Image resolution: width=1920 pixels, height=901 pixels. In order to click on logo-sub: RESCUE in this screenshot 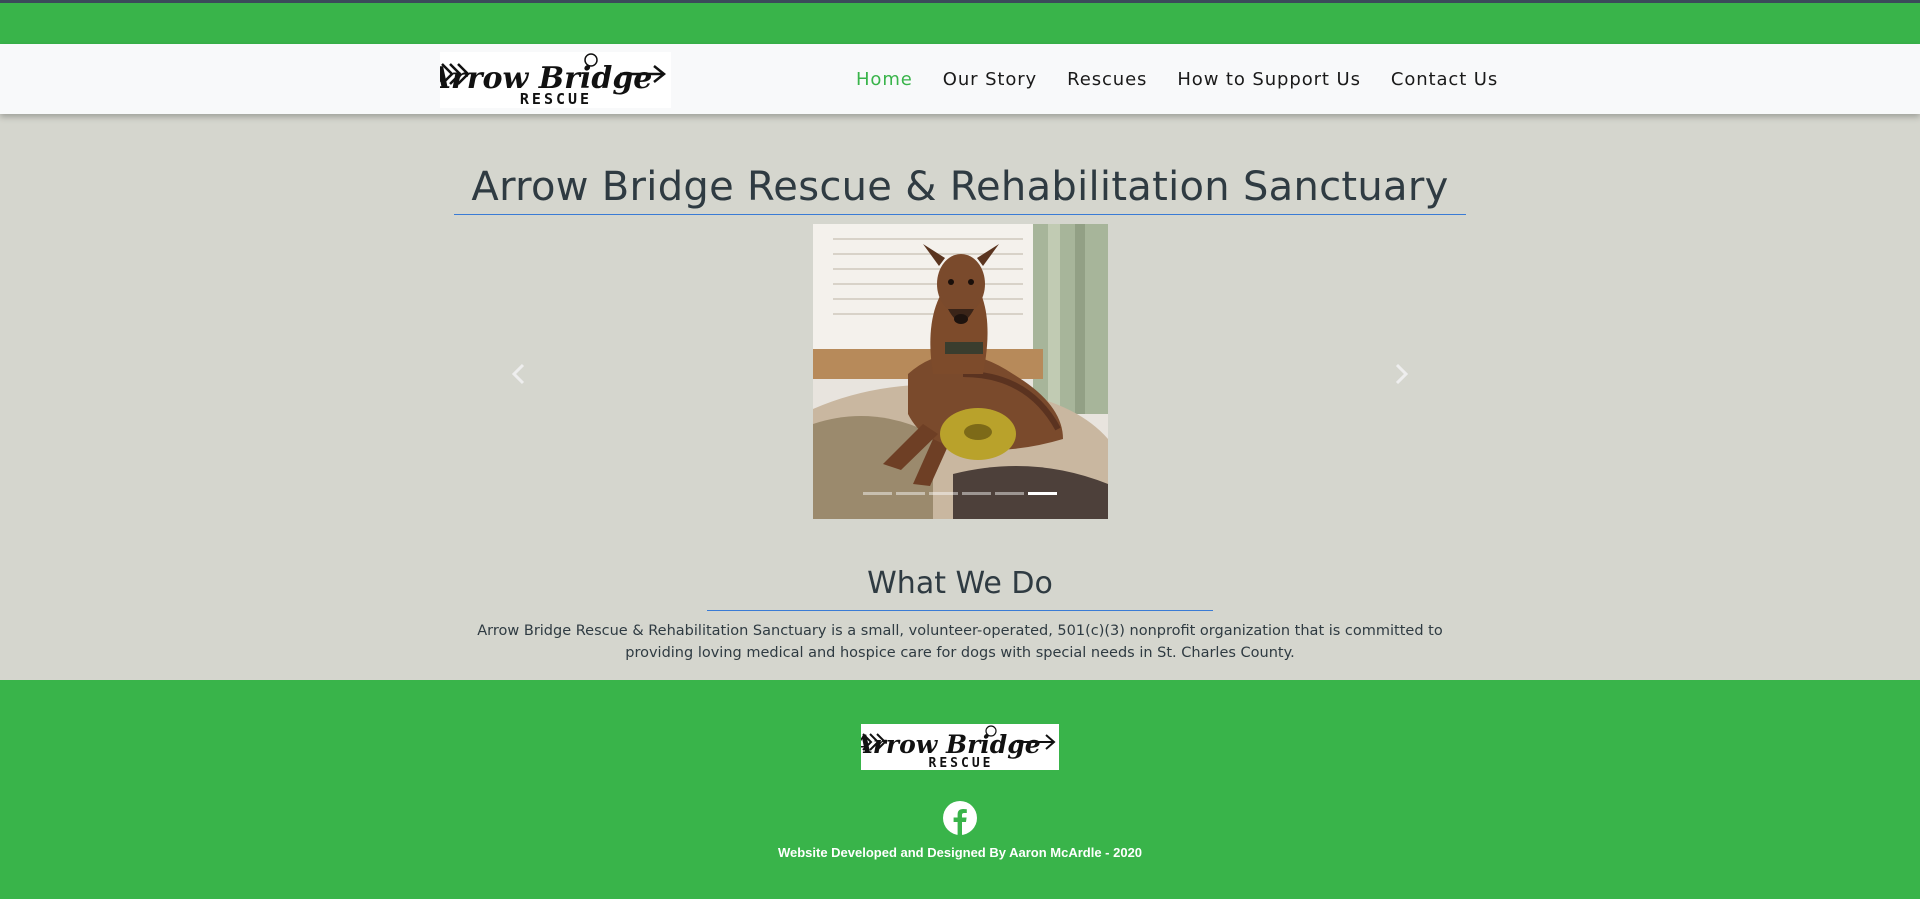, I will do `click(556, 99)`.